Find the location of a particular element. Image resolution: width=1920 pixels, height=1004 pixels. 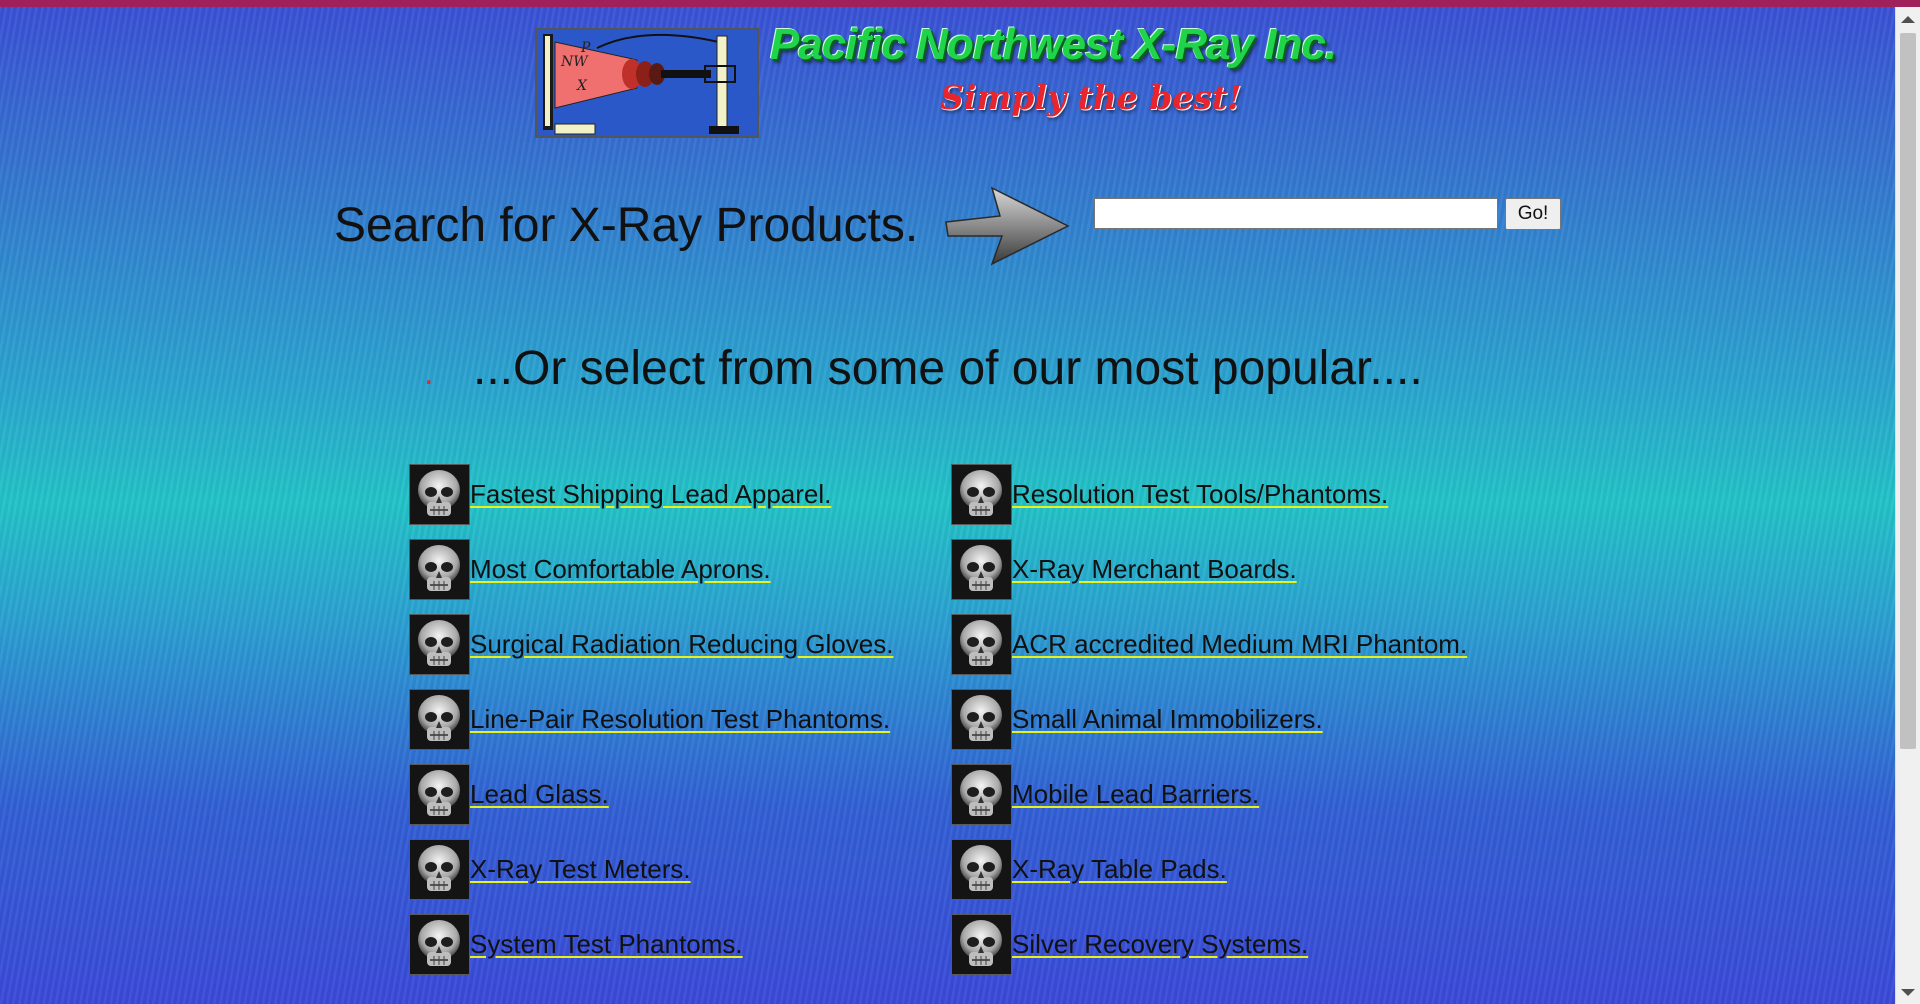

arrow-right-icon is located at coordinates (1007, 226).